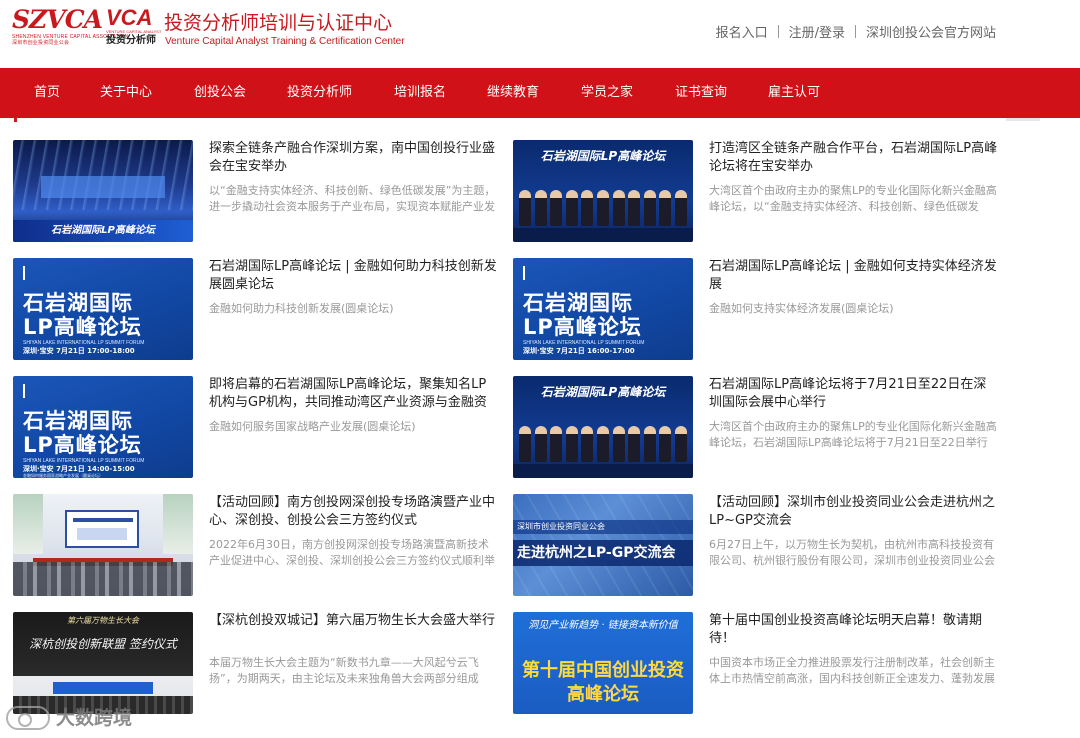 The image size is (1080, 738). Describe the element at coordinates (701, 93) in the screenshot. I see `nav-certificate-query: 证书查询` at that location.